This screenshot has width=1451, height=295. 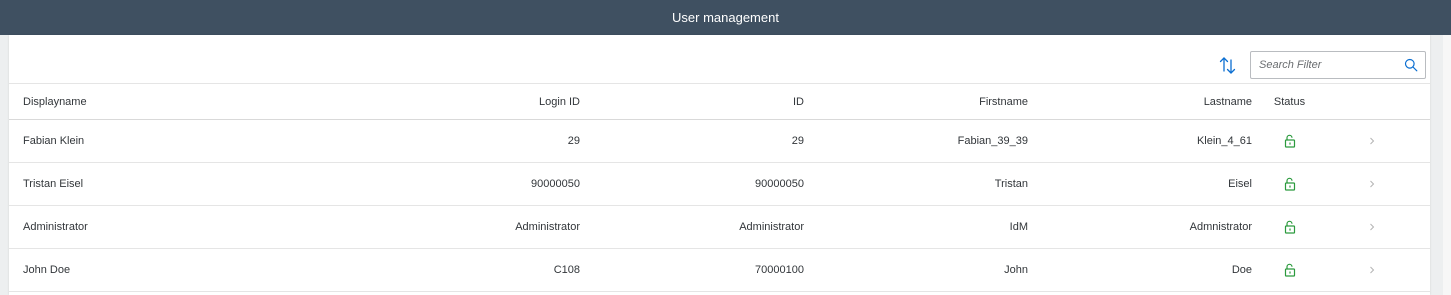 What do you see at coordinates (1011, 184) in the screenshot?
I see `cell-firstname: Tristan` at bounding box center [1011, 184].